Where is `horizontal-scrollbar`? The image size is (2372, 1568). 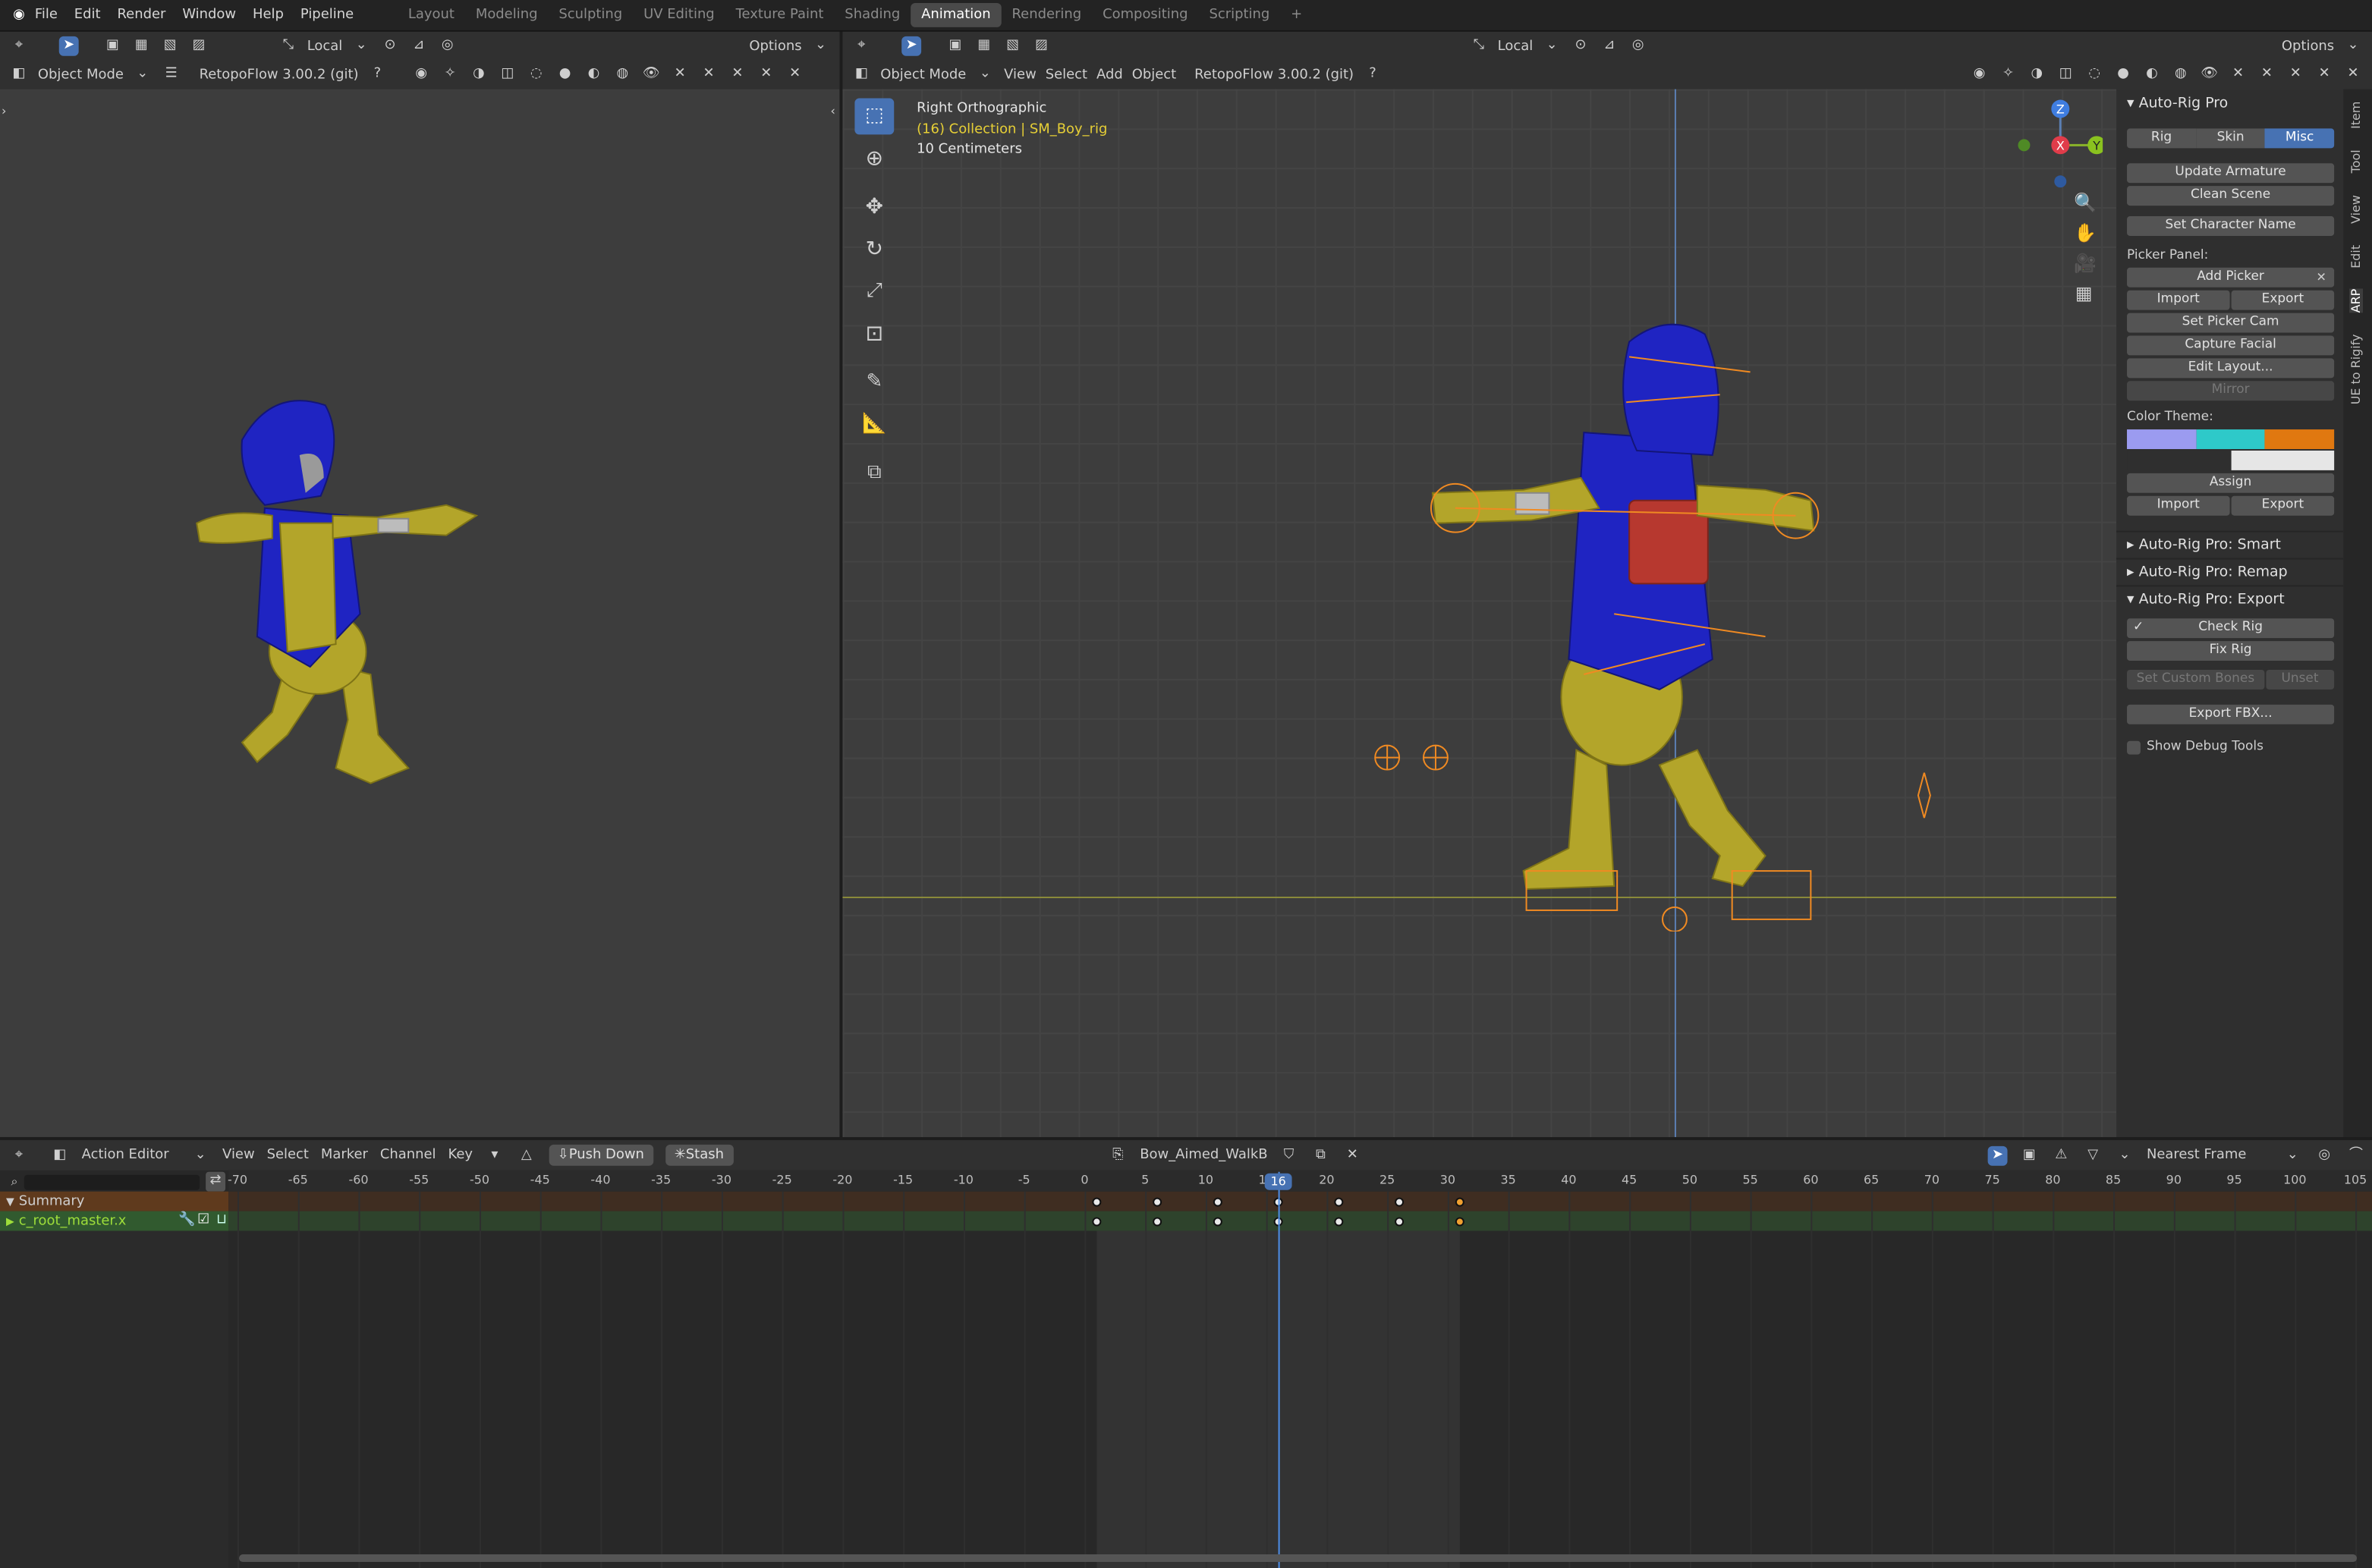
horizontal-scrollbar is located at coordinates (1298, 1558).